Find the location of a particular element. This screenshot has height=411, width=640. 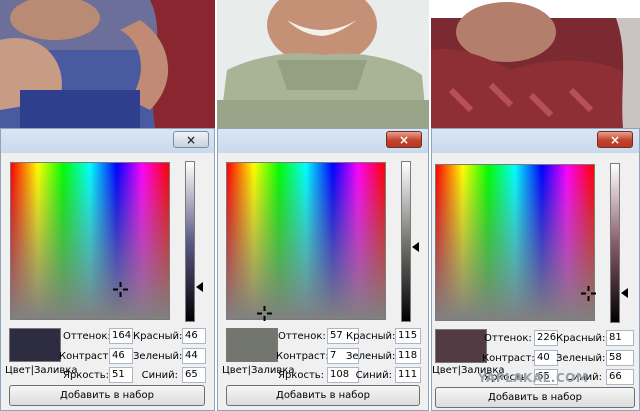

hue-field: 164 is located at coordinates (121, 336).